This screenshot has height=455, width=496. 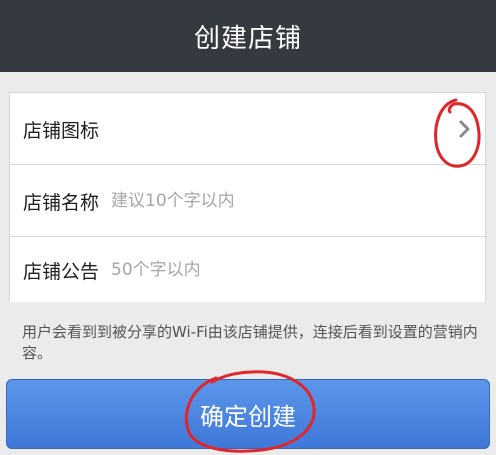 I want to click on hint-text: 用户会看到到被分享的Wi-Fi由该店铺提供，连接后看到设置的营销内容。, so click(x=250, y=342).